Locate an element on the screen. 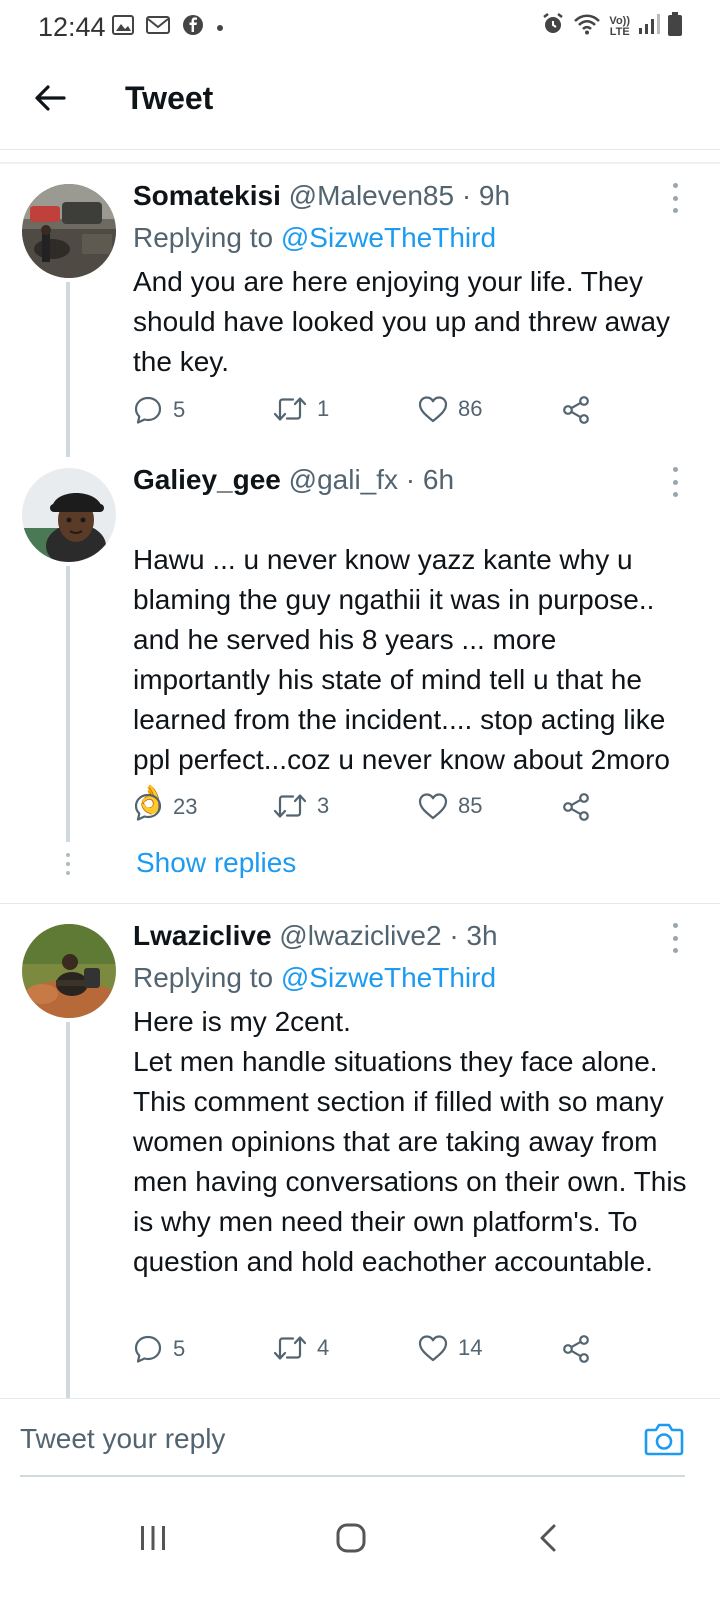  back-button is located at coordinates (50, 98).